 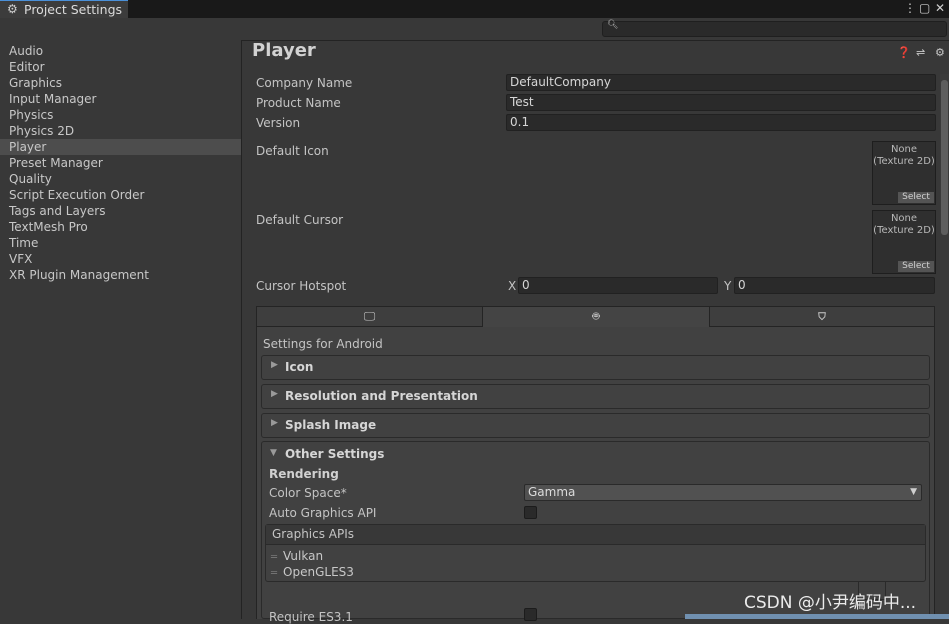 I want to click on sidebar-item-physics-2d: Physics 2D, so click(x=120, y=131).